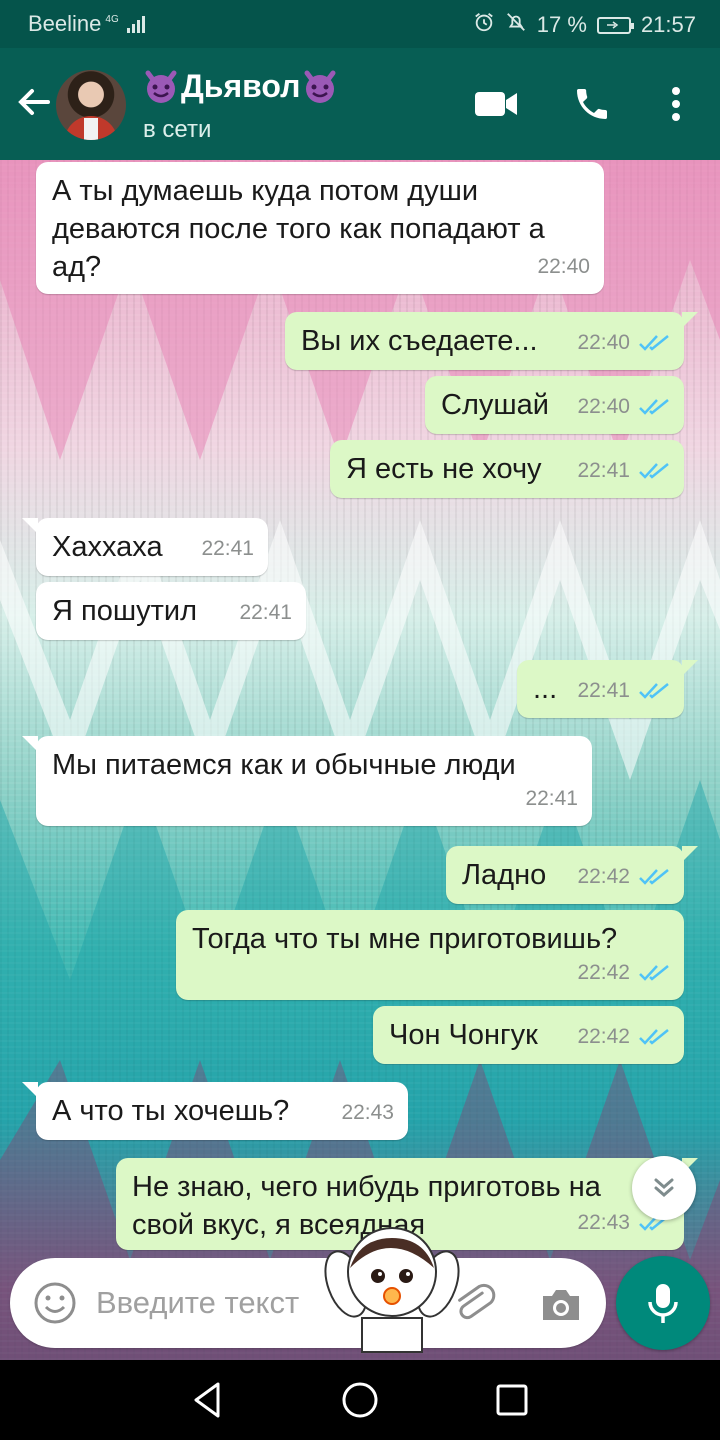 The height and width of the screenshot is (1440, 720). I want to click on emoji-icon, so click(55, 1303).